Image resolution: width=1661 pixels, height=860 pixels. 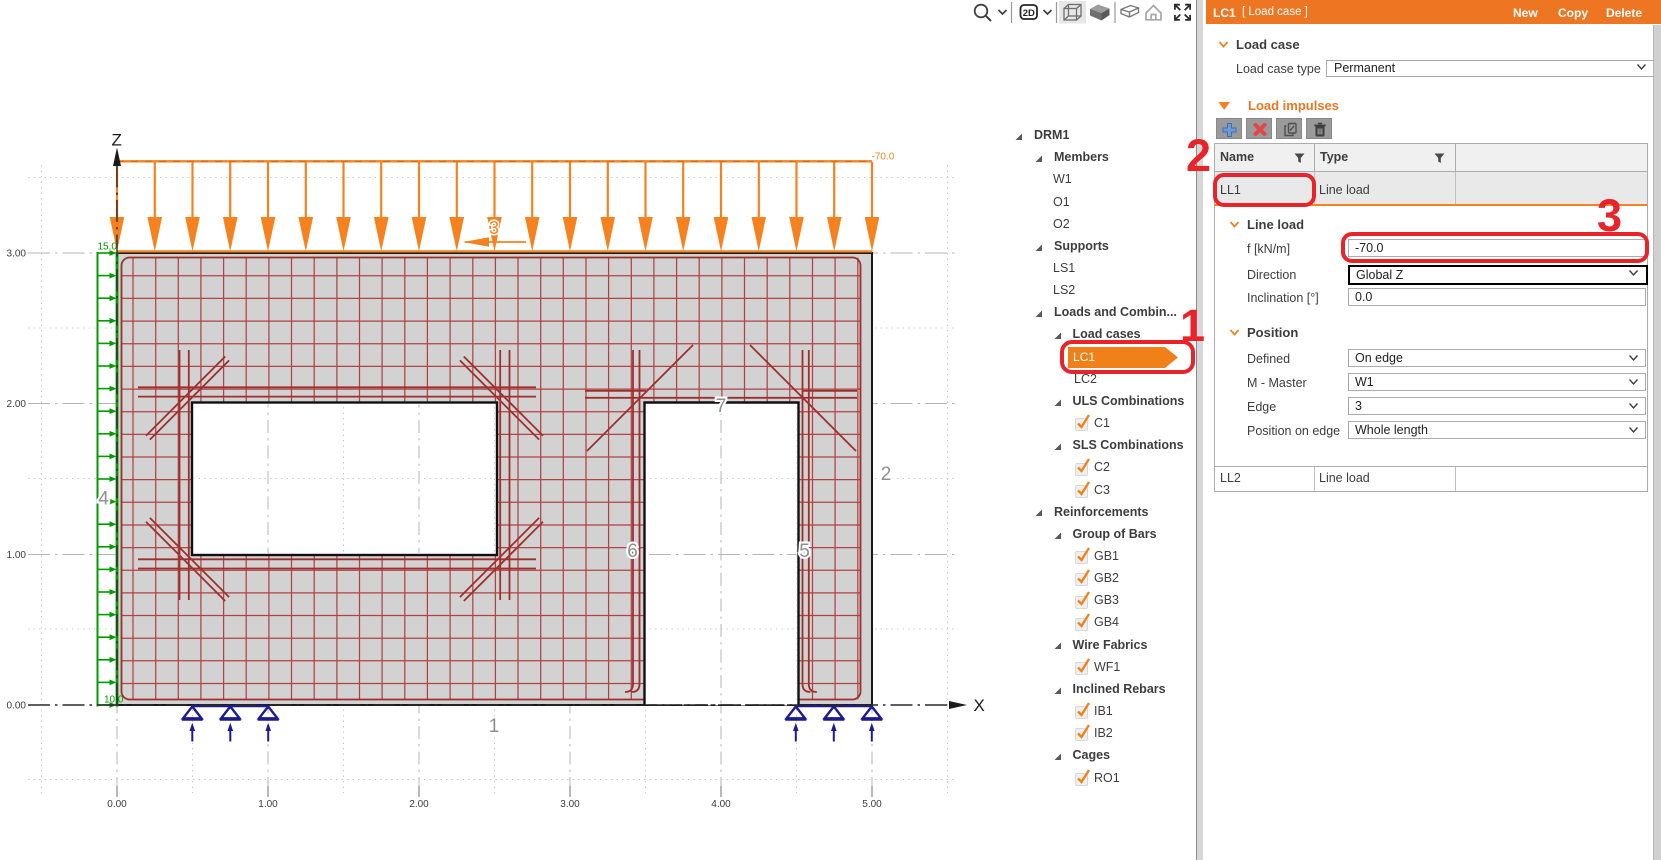 What do you see at coordinates (721, 406) in the screenshot?
I see `svg-text: 7` at bounding box center [721, 406].